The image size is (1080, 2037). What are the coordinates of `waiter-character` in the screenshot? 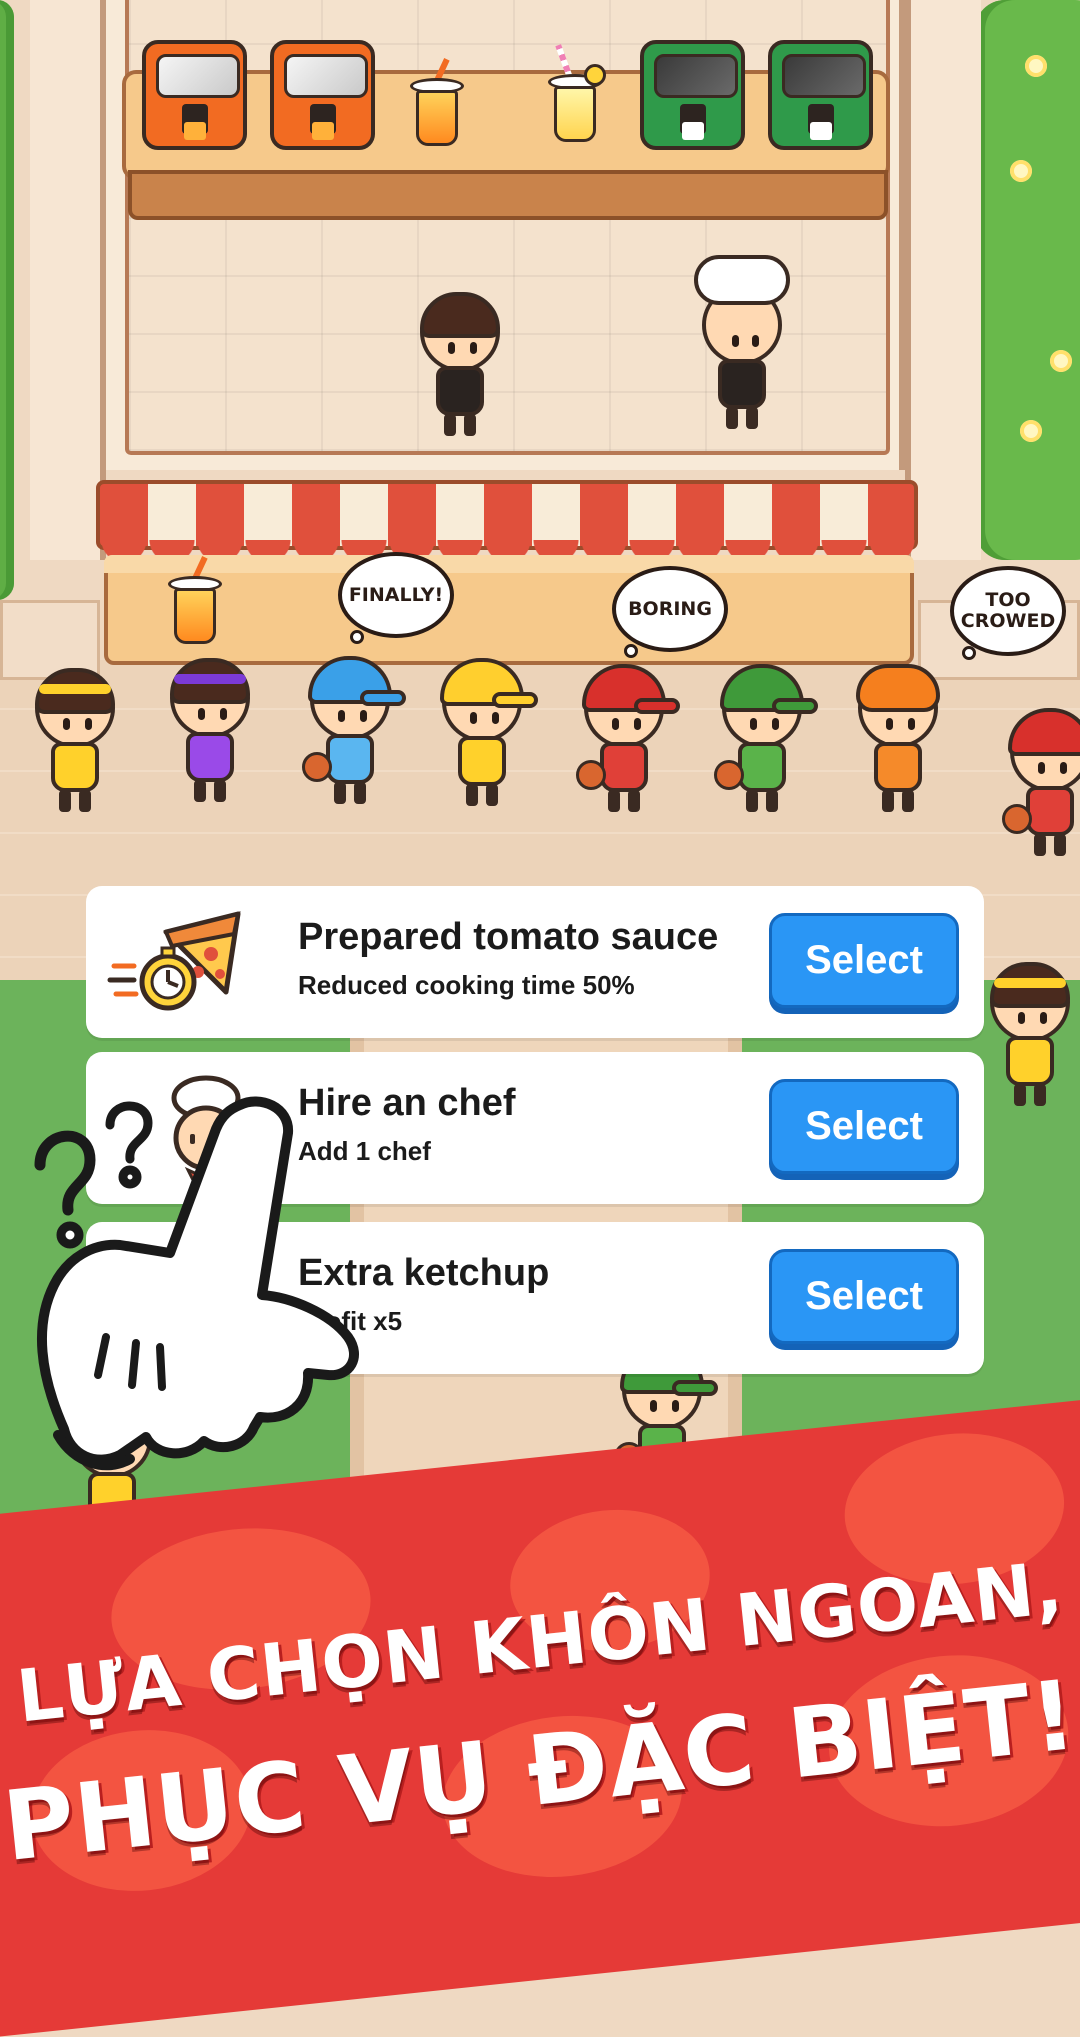 It's located at (460, 367).